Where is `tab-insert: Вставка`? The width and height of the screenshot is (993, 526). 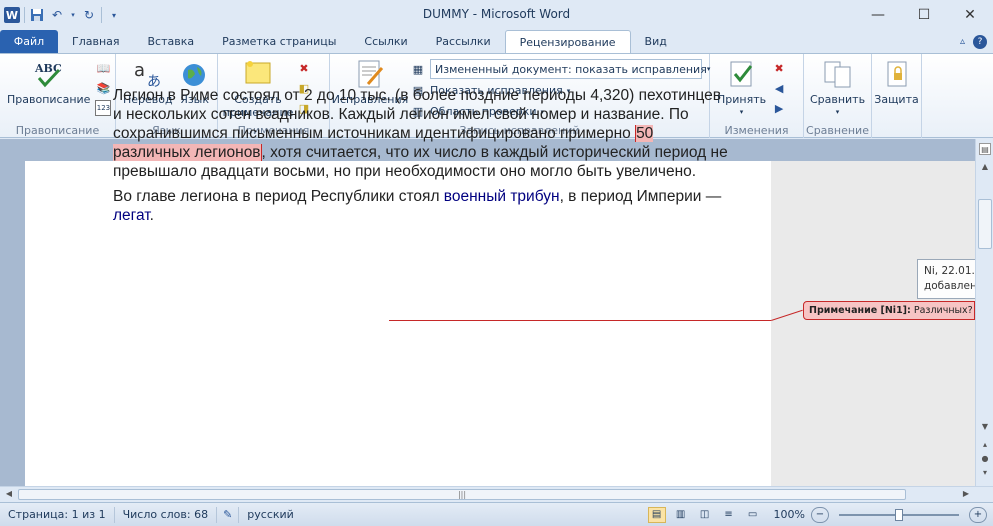 tab-insert: Вставка is located at coordinates (171, 41).